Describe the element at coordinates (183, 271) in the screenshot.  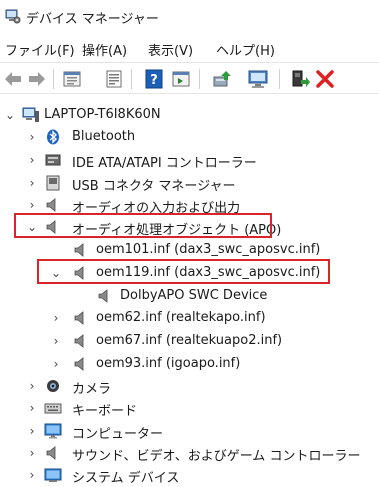
I see `highlight-box-oem119` at that location.